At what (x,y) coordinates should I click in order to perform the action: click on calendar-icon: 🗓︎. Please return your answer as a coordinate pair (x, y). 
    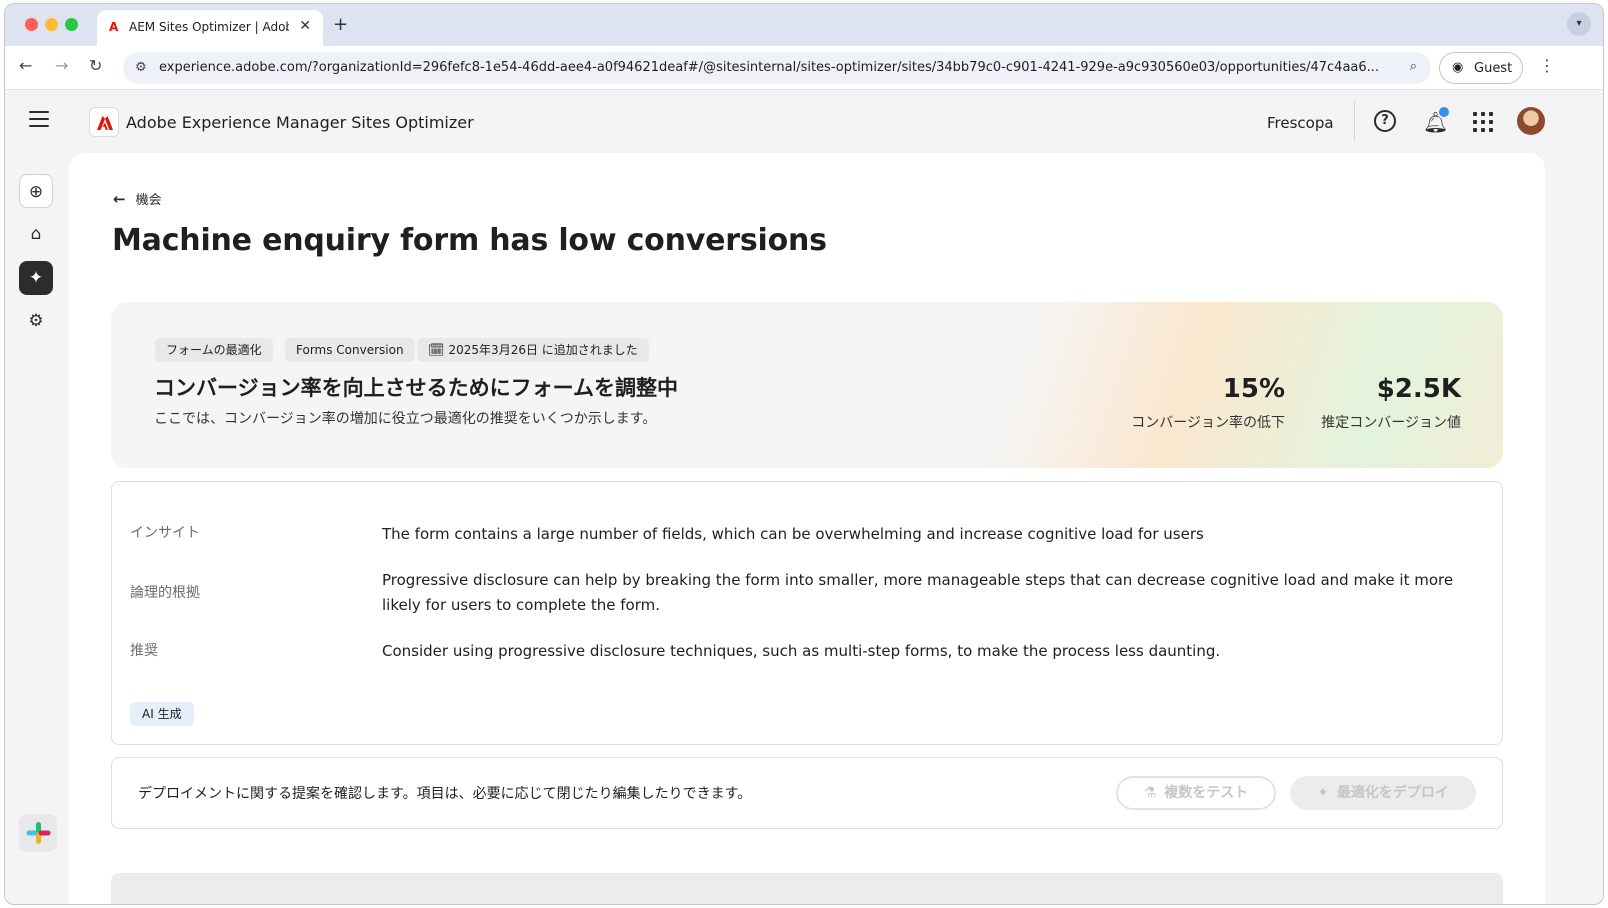
    Looking at the image, I should click on (436, 350).